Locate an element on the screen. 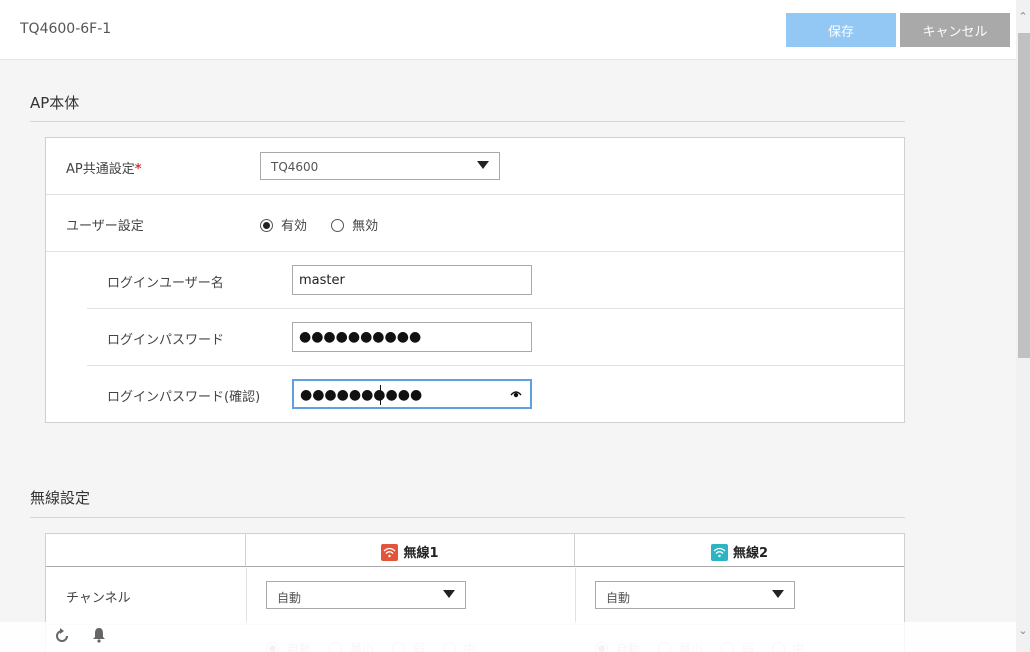 This screenshot has height=652, width=1030. page-title: TQ4600-6F-1 is located at coordinates (66, 29).